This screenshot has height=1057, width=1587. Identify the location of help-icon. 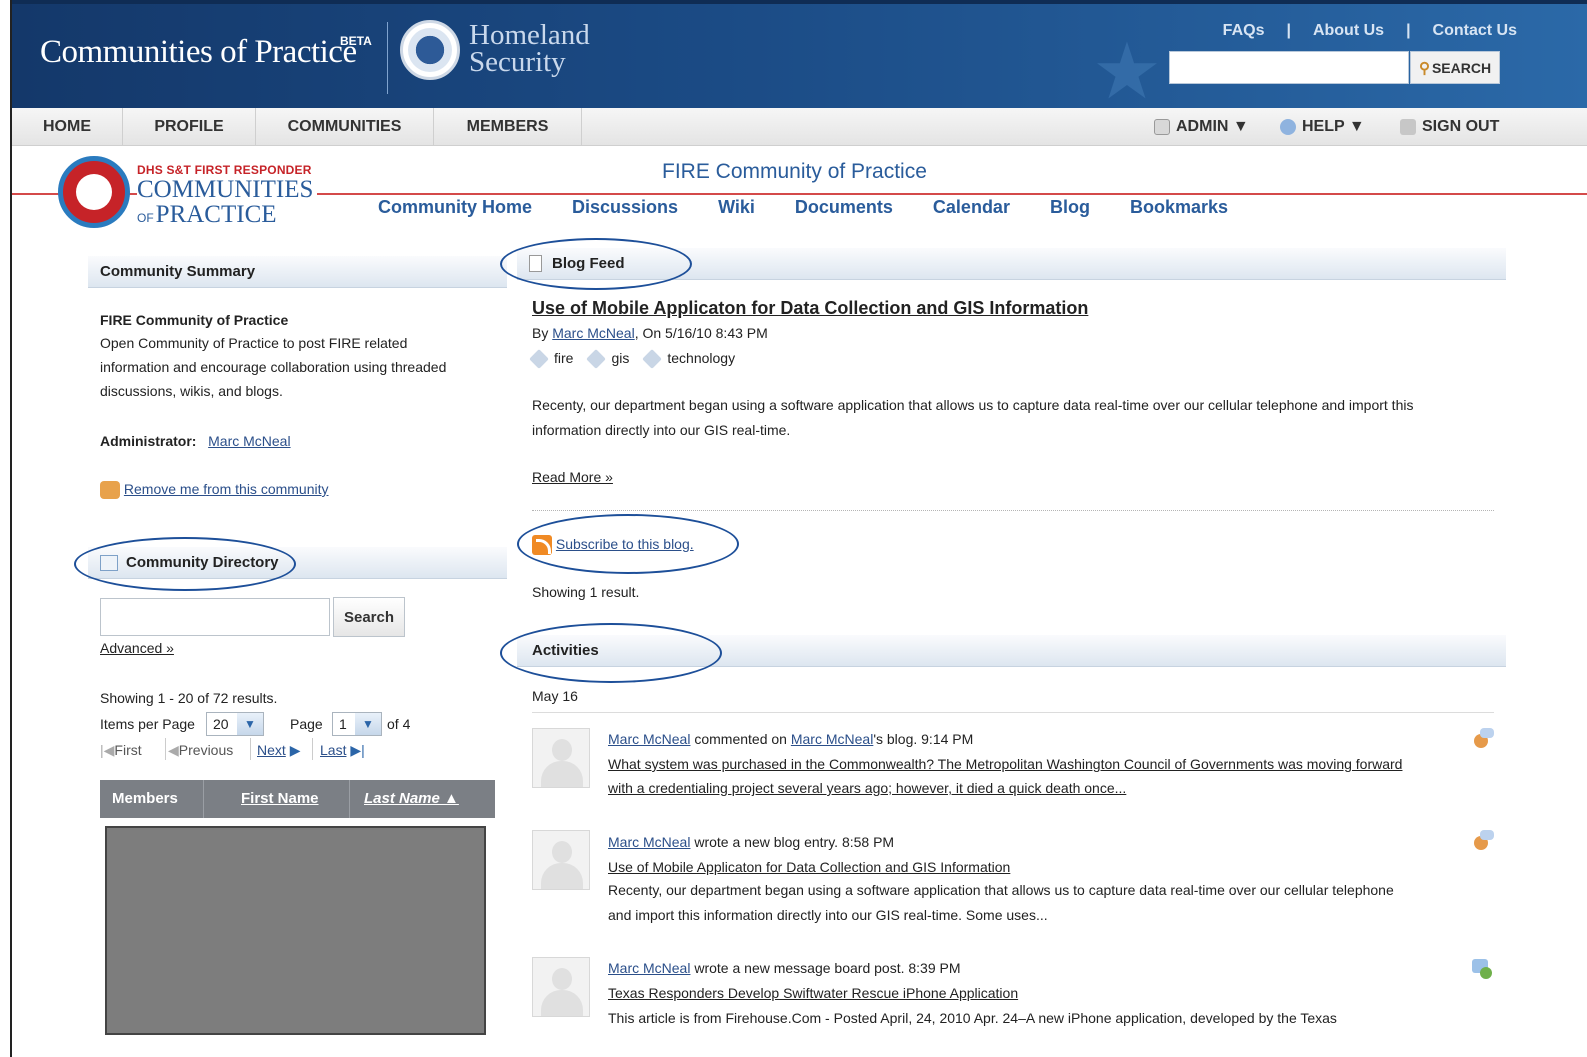
(1288, 127).